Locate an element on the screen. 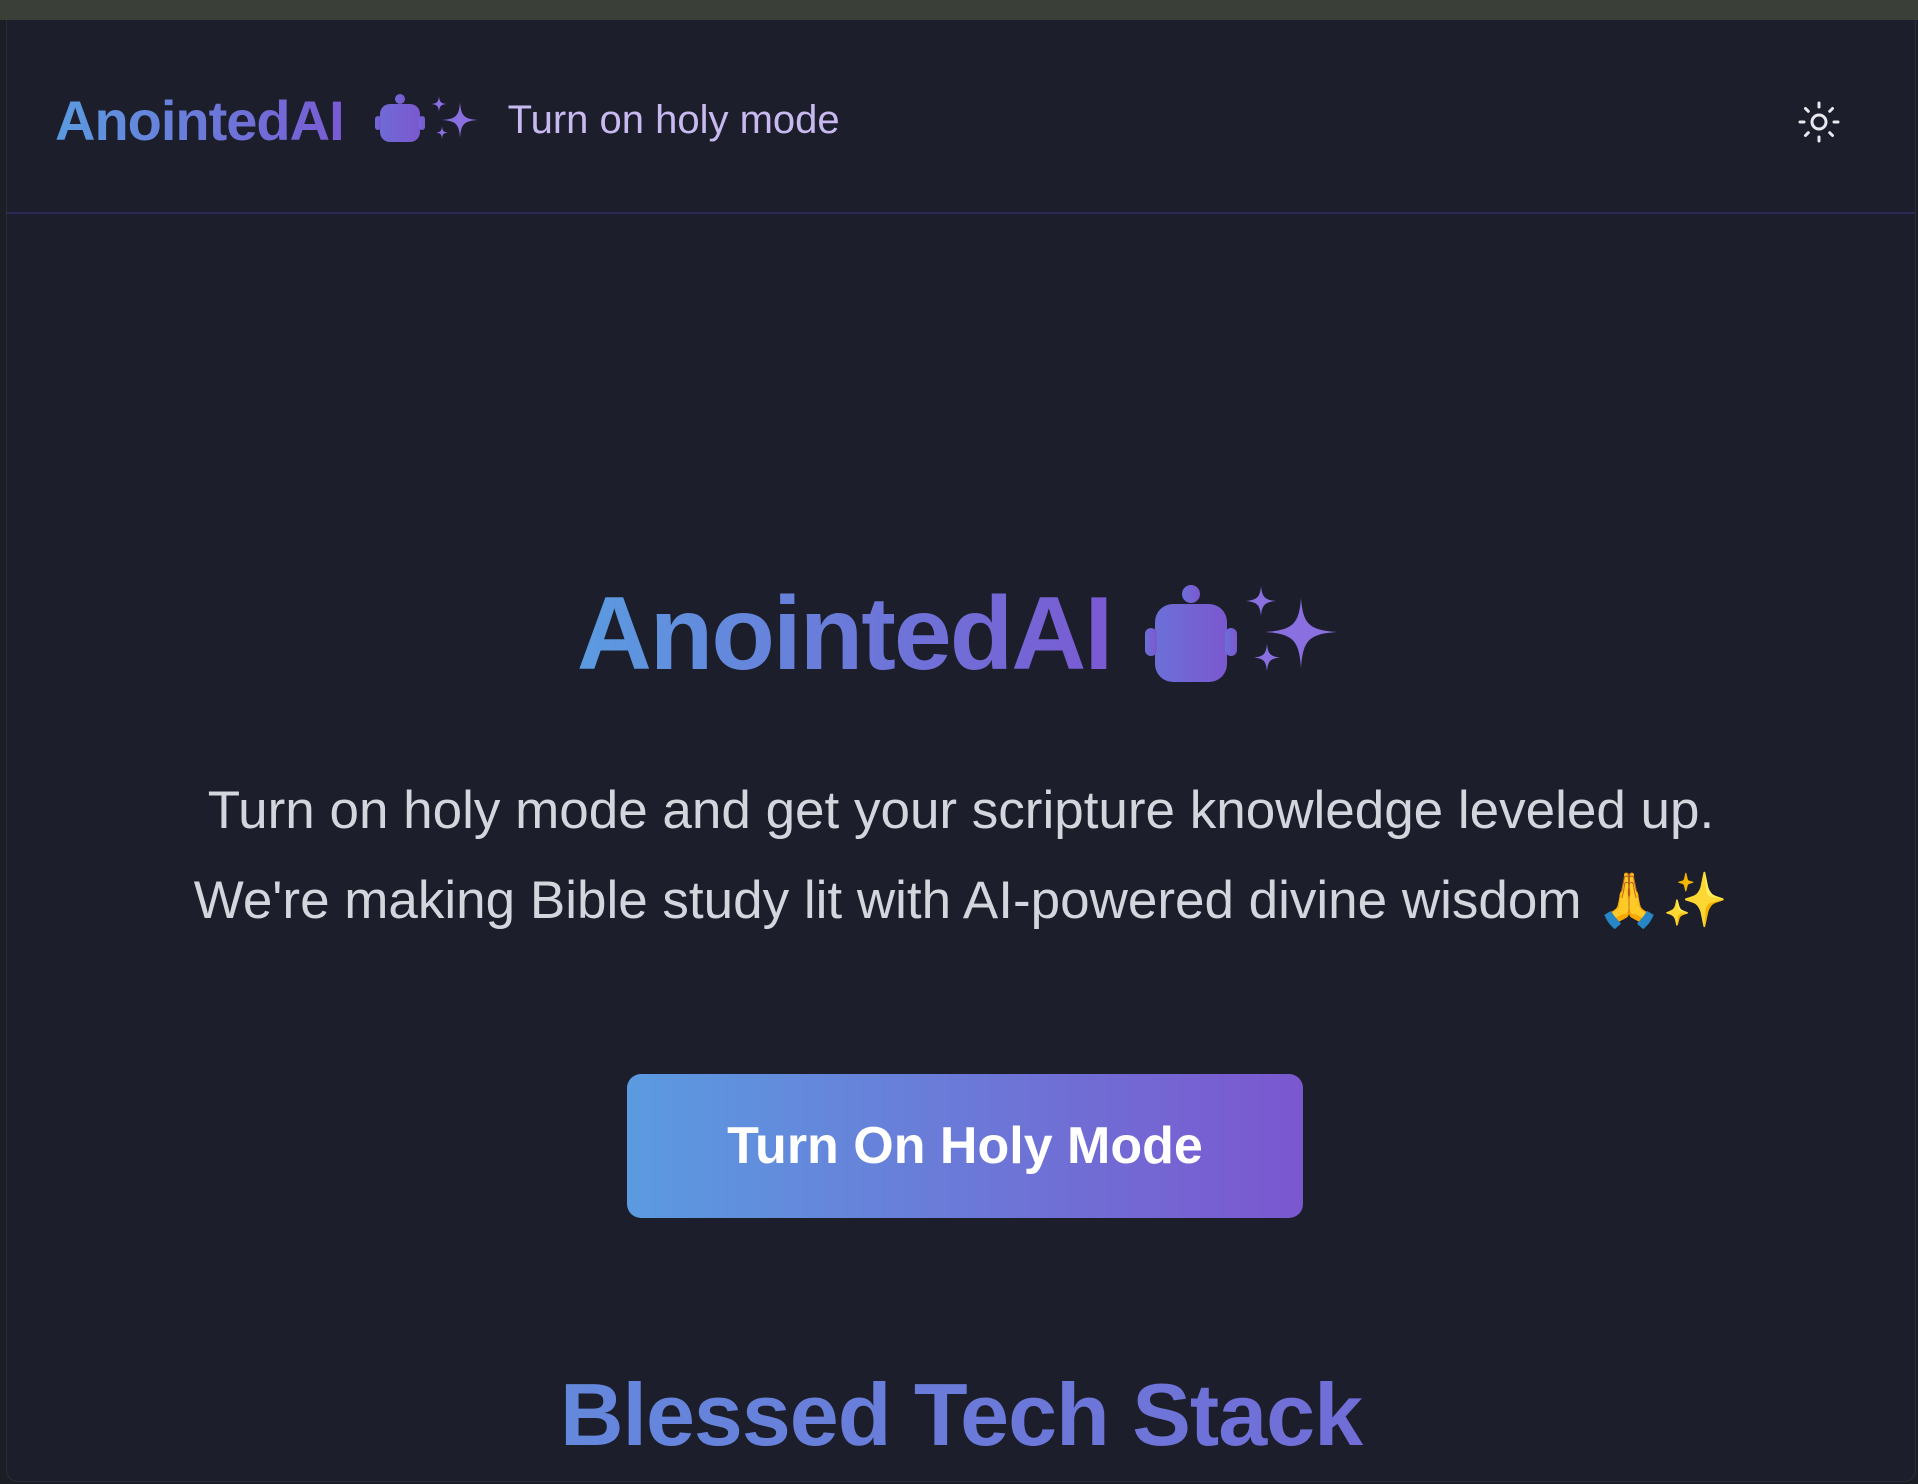 The image size is (1918, 1484). window-top-strip is located at coordinates (959, 10).